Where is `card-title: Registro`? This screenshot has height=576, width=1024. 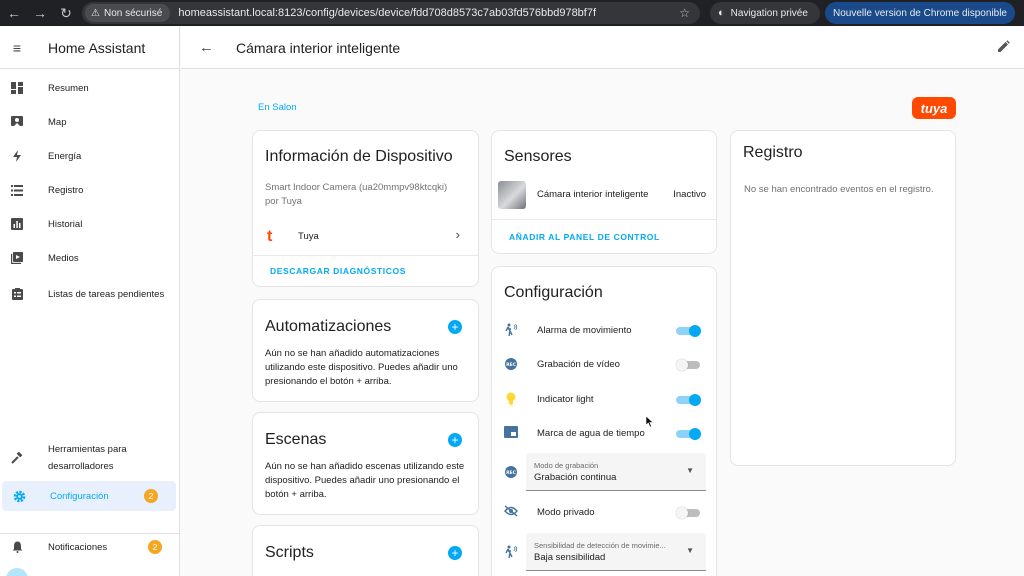 card-title: Registro is located at coordinates (773, 152).